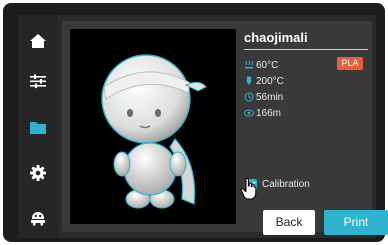  I want to click on sidebar, so click(38, 126).